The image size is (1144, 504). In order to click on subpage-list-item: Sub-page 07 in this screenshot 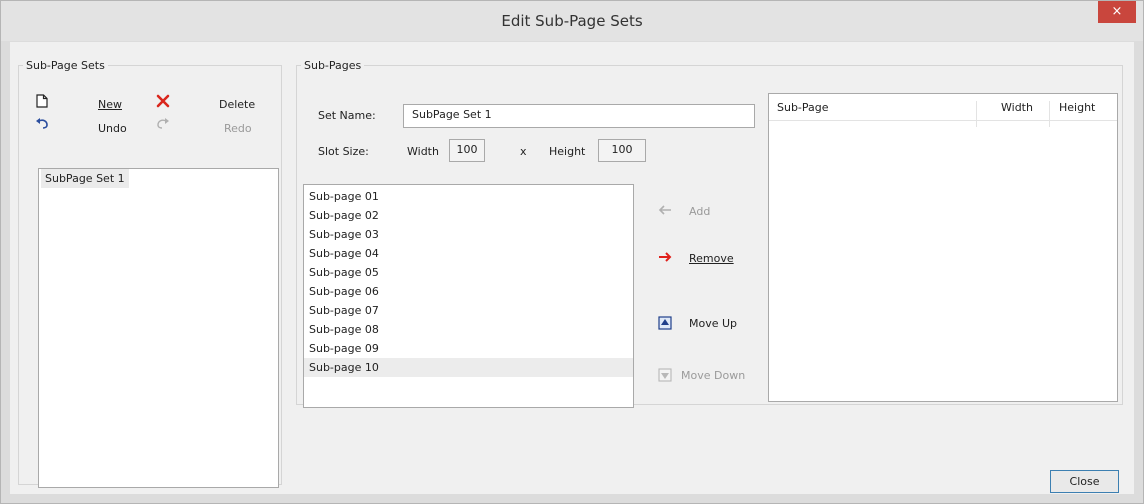, I will do `click(468, 310)`.